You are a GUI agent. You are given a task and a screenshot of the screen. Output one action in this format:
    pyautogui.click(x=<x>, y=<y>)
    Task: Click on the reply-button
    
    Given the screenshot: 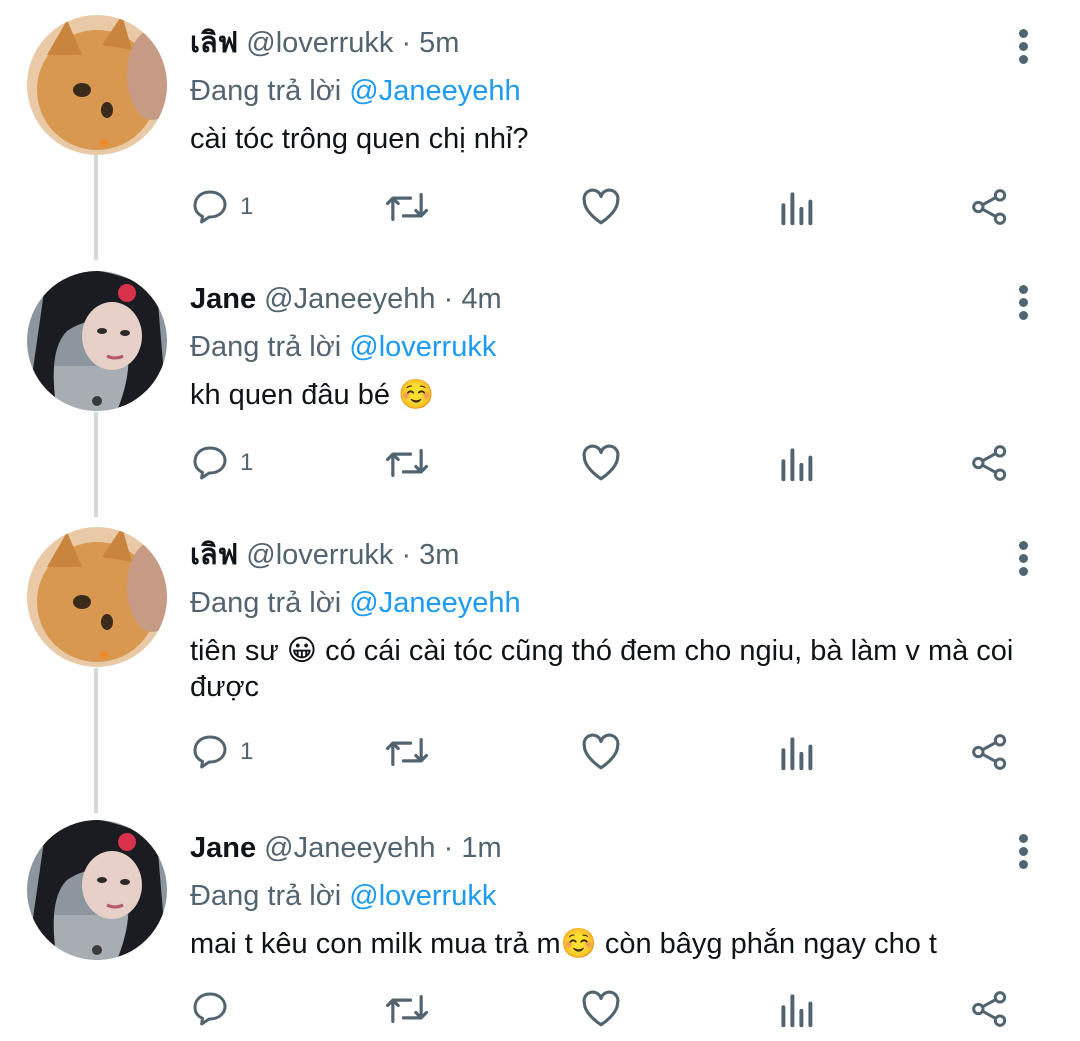 What is the action you would take?
    pyautogui.click(x=215, y=1009)
    